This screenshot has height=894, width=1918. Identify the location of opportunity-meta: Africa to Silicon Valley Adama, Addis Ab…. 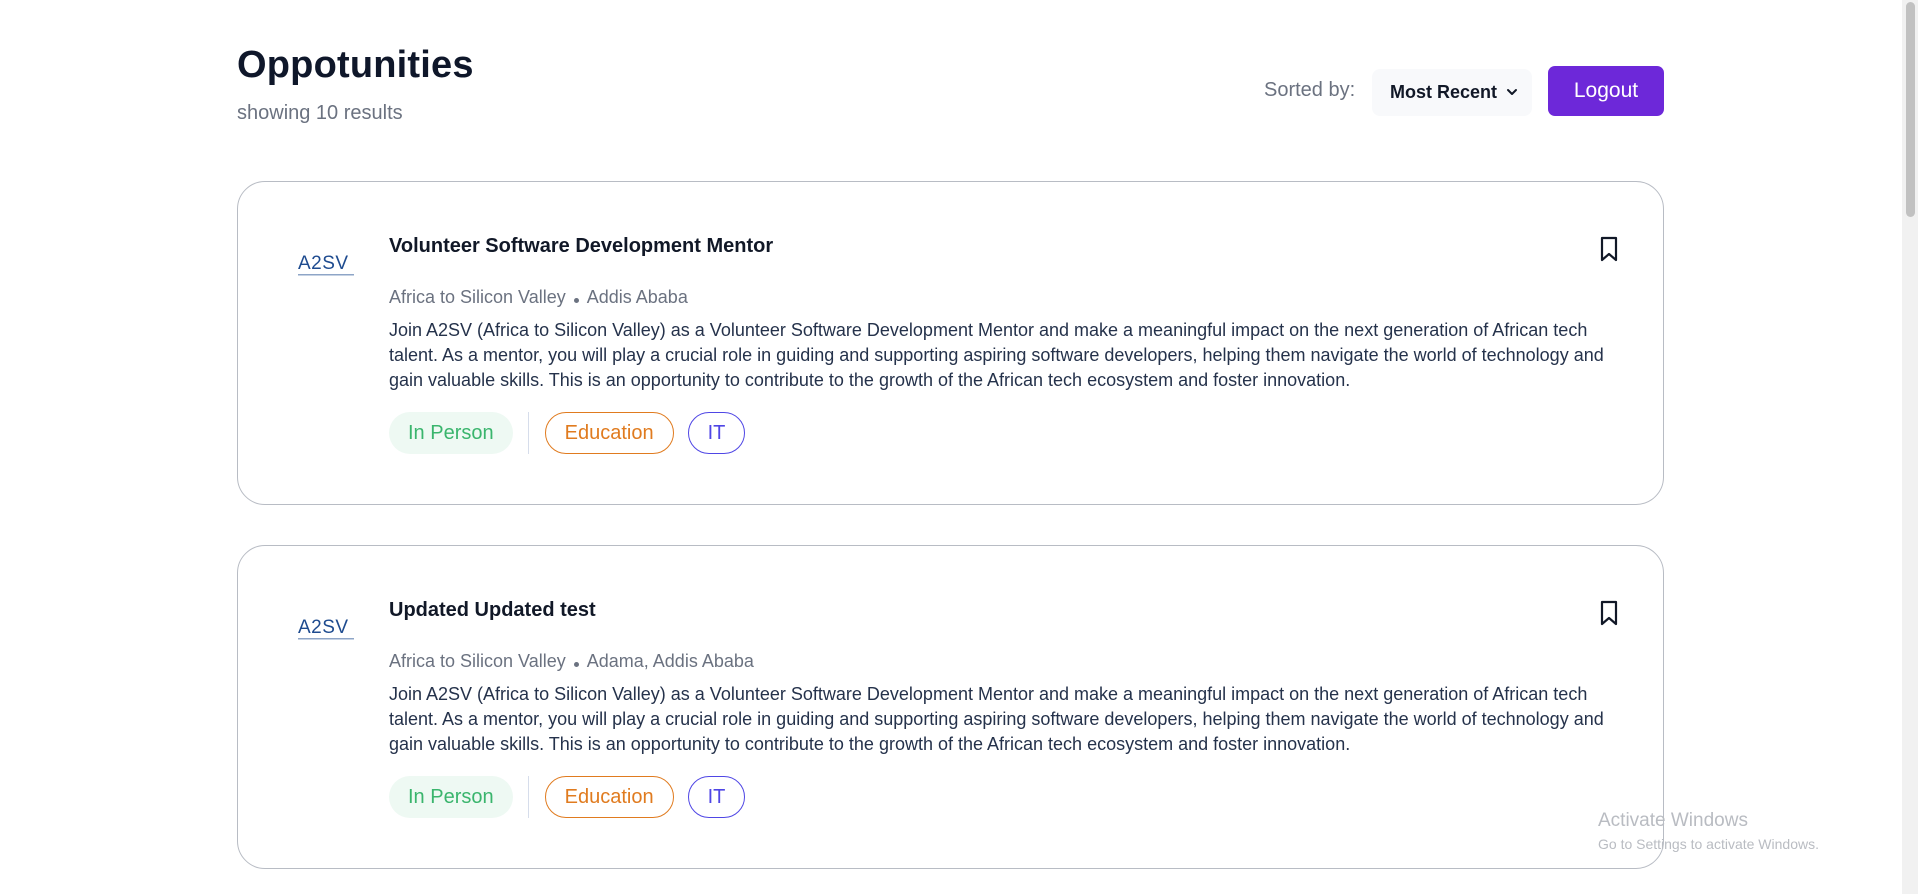
(571, 661).